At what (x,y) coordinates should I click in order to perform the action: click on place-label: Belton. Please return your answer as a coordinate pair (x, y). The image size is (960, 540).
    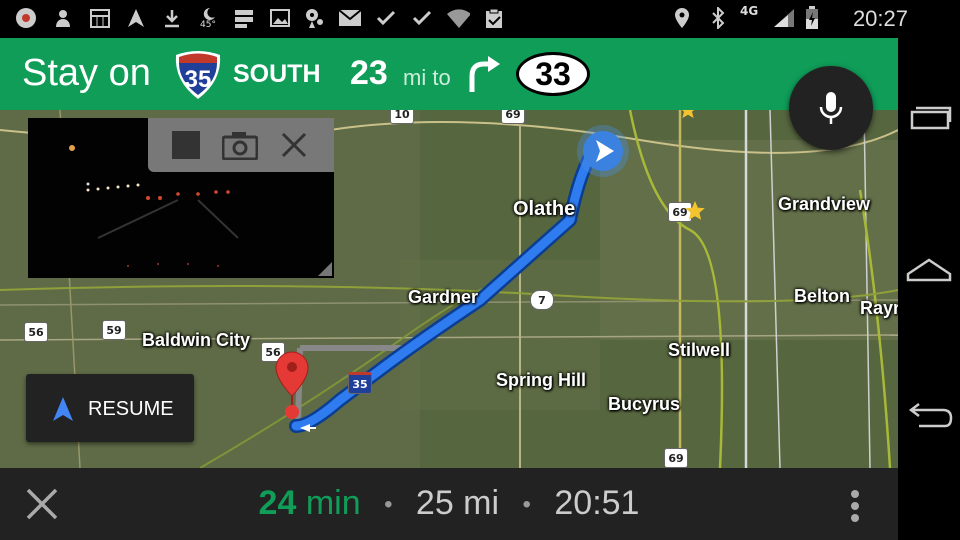
    Looking at the image, I should click on (822, 296).